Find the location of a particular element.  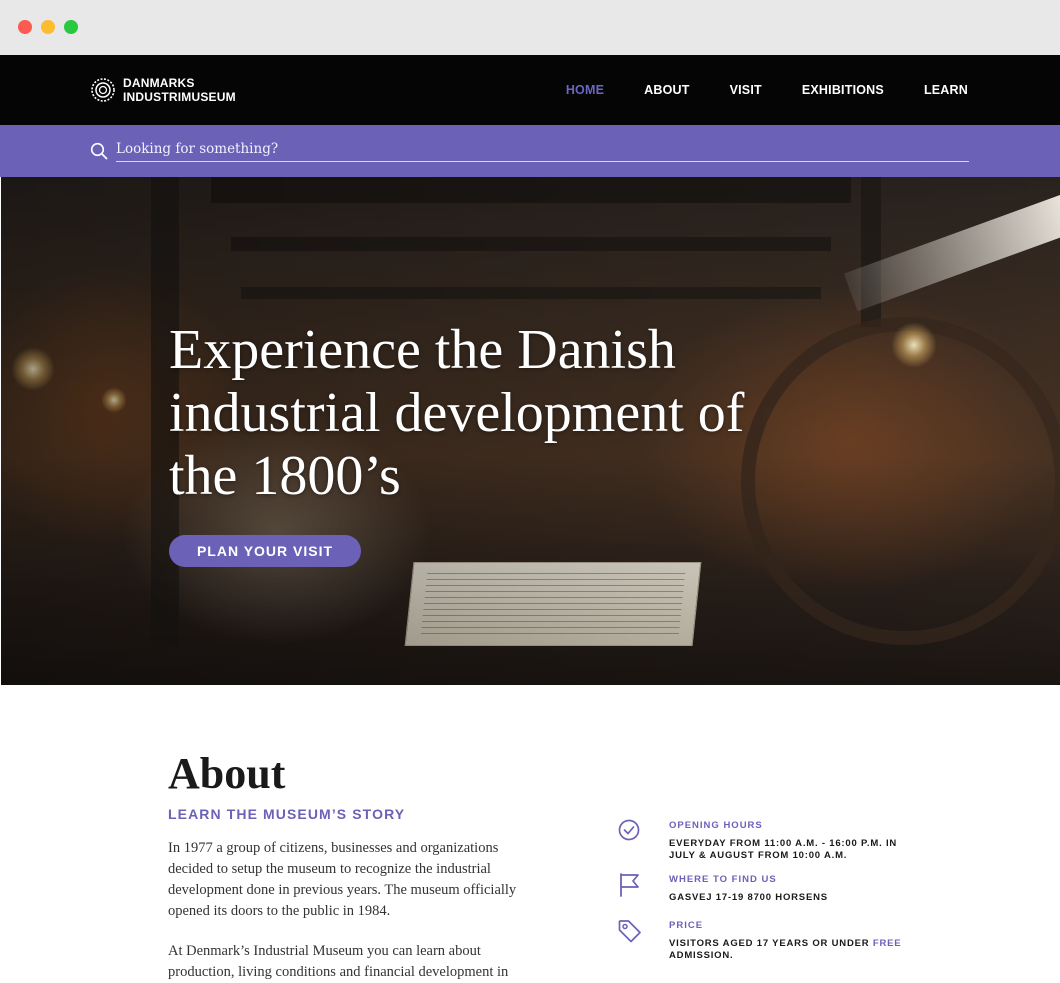

price-label: PRICE is located at coordinates (686, 925).